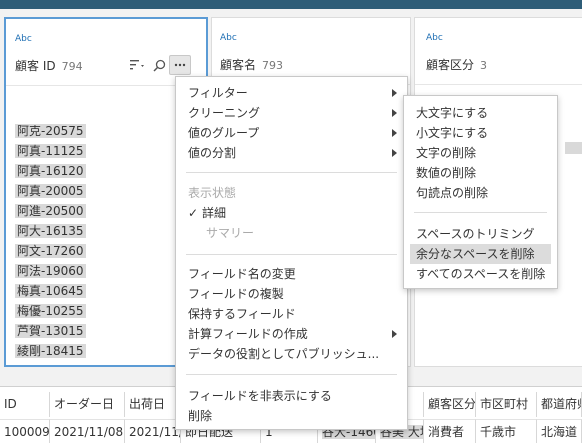  What do you see at coordinates (506, 431) in the screenshot?
I see `table-cell: 千歳市` at bounding box center [506, 431].